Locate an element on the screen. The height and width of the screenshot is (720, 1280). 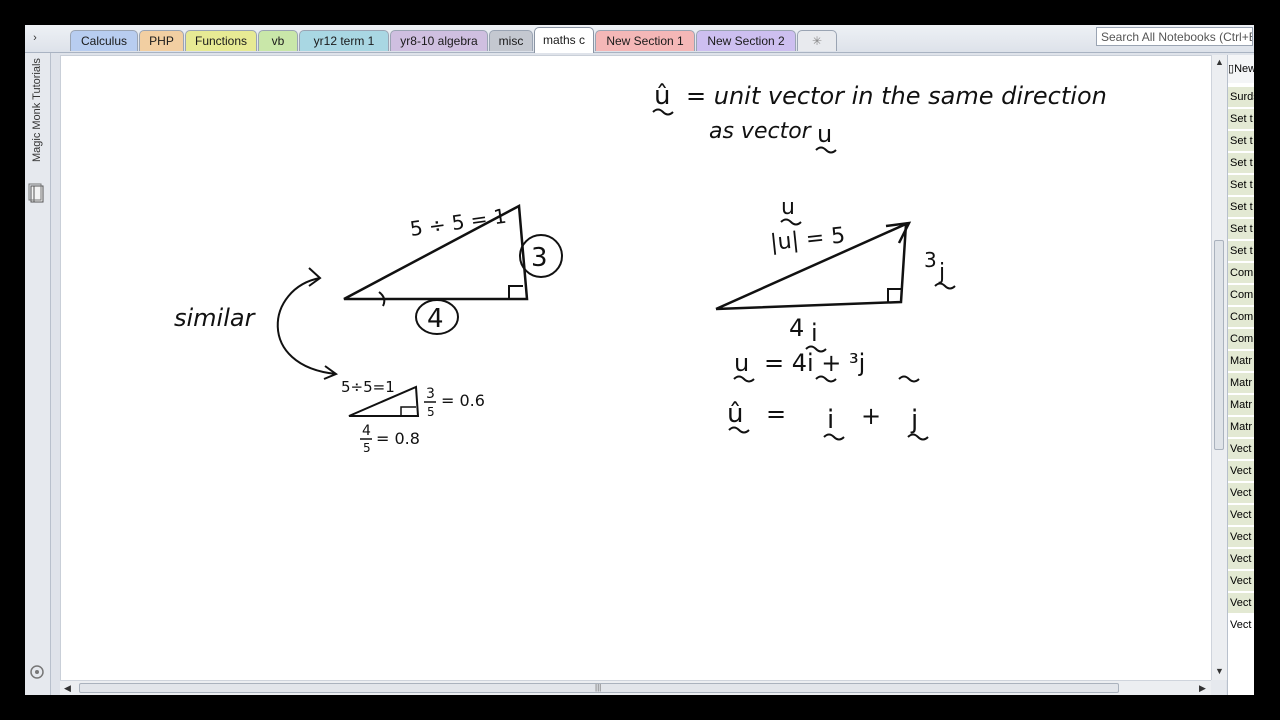
tab-functions: Functions is located at coordinates (221, 40).